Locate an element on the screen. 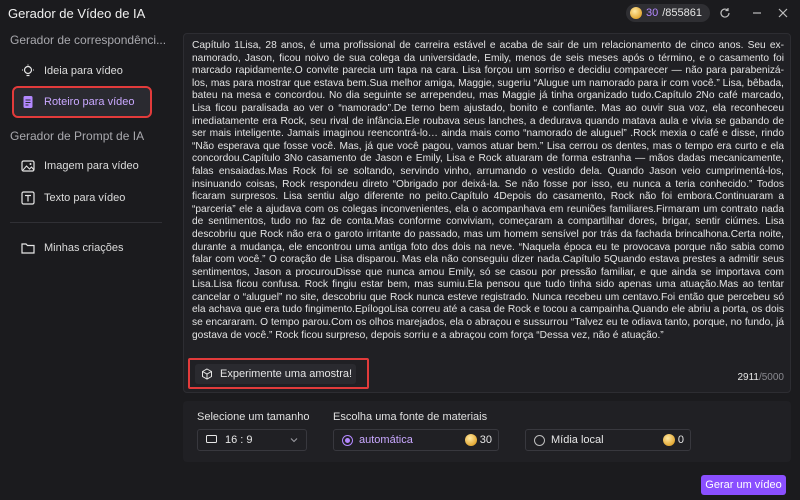  aspect-ratio-select: 16 : 9 is located at coordinates (252, 440).